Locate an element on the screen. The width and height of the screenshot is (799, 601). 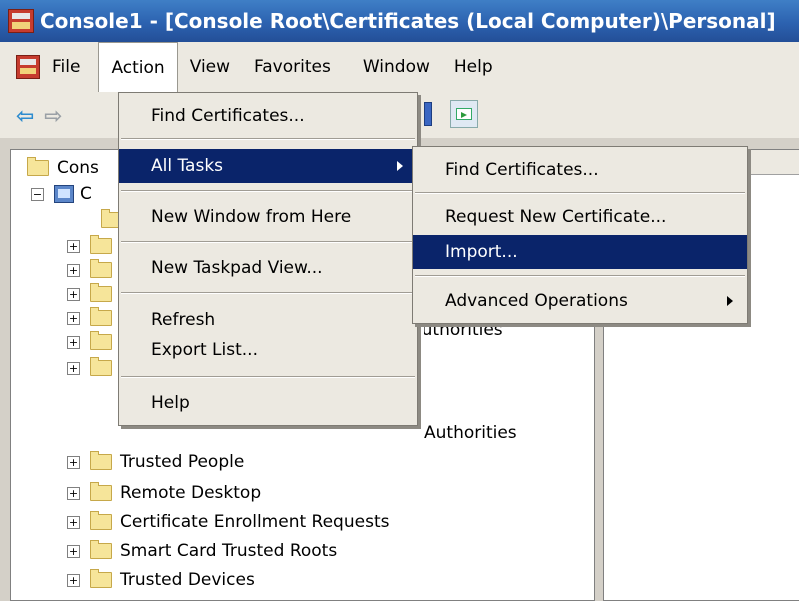
menu-favorites: Favorites is located at coordinates (292, 67).